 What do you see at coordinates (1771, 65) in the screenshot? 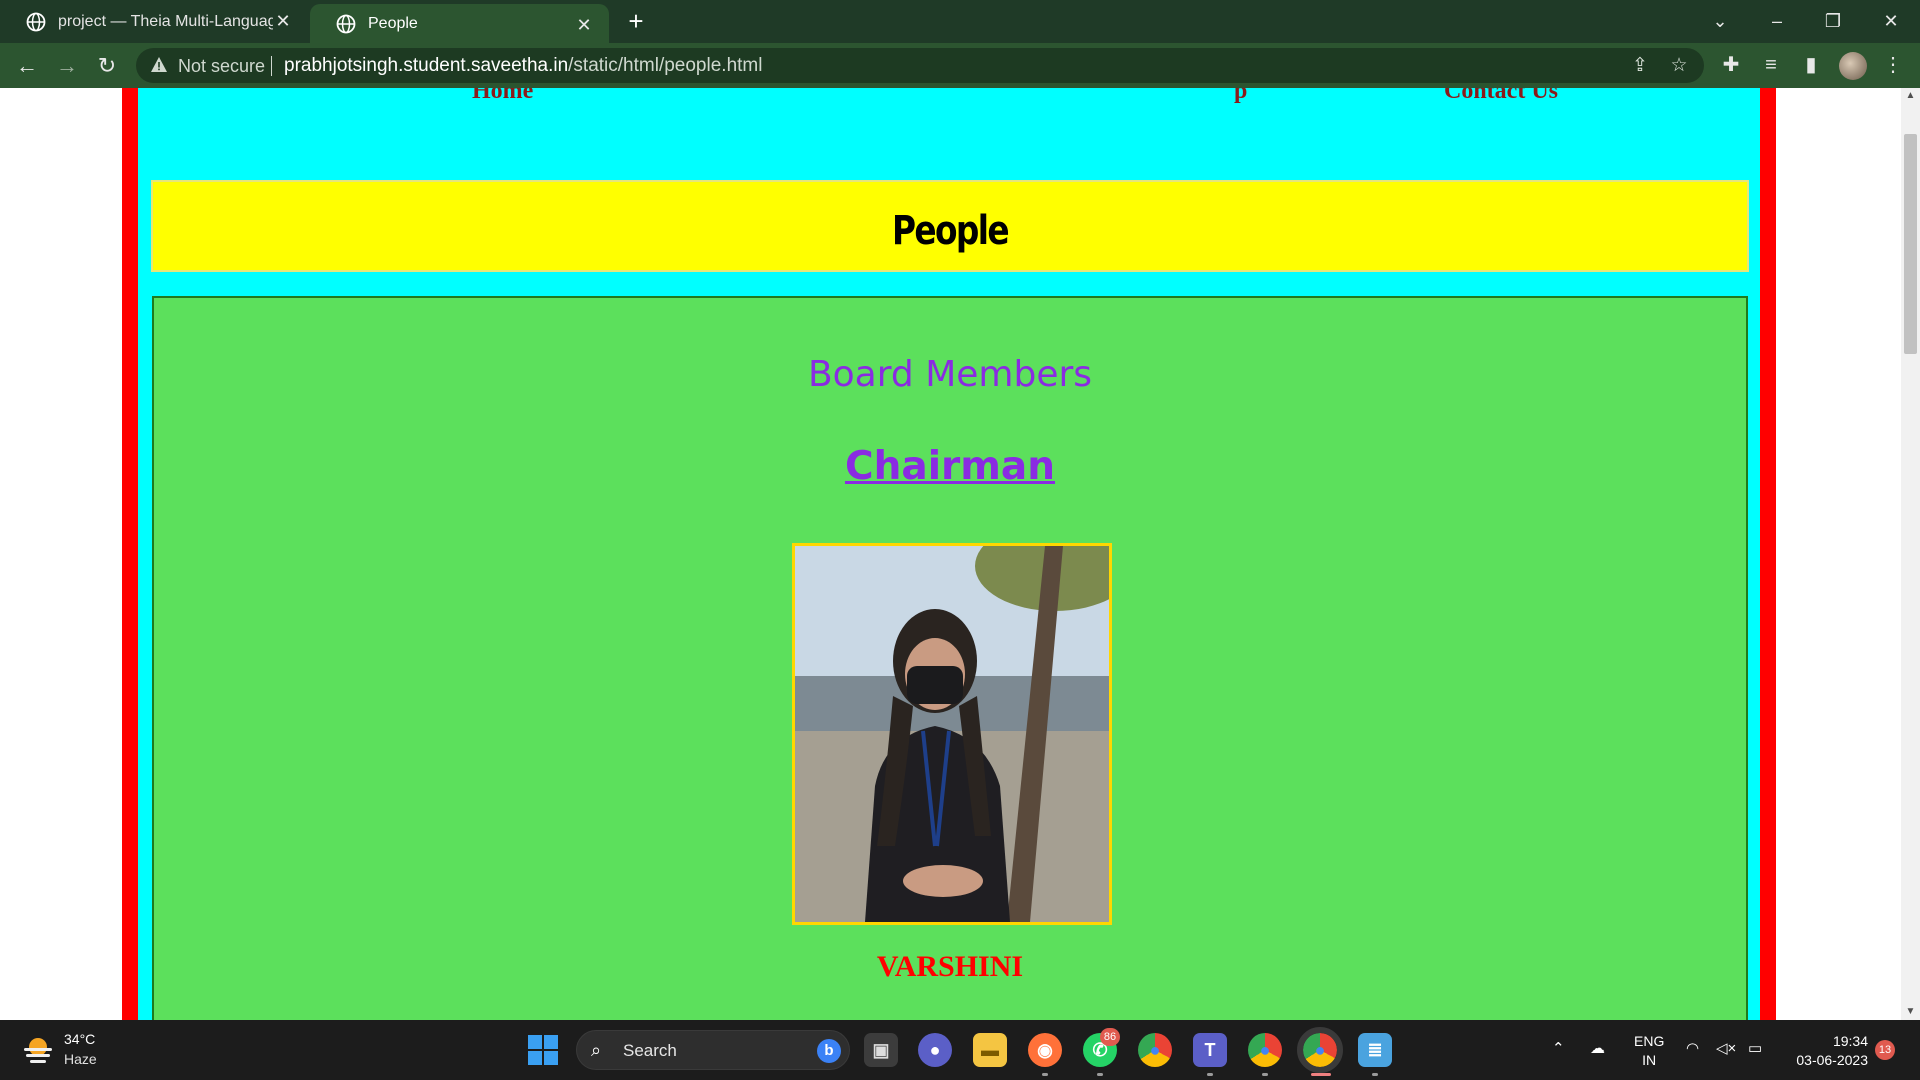
I see `media-icon: ≡` at bounding box center [1771, 65].